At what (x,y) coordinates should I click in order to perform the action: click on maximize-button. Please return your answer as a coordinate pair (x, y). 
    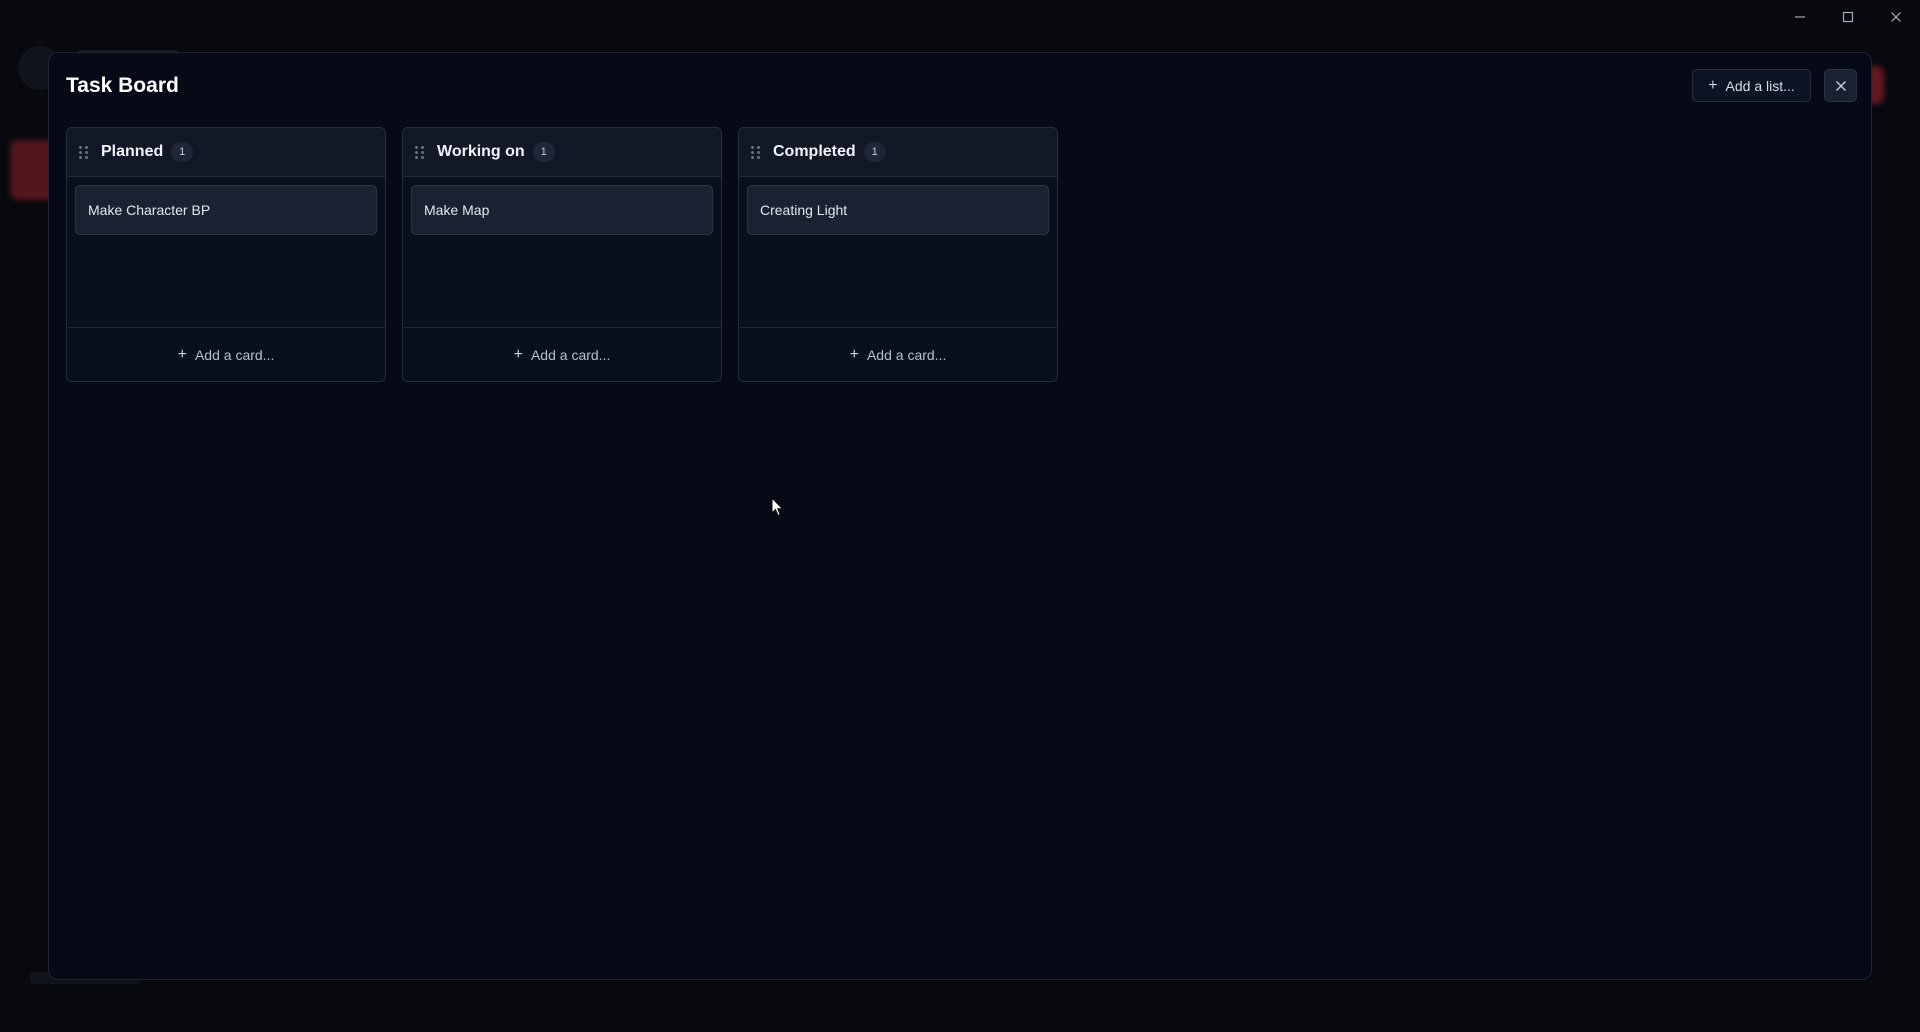
    Looking at the image, I should click on (1848, 17).